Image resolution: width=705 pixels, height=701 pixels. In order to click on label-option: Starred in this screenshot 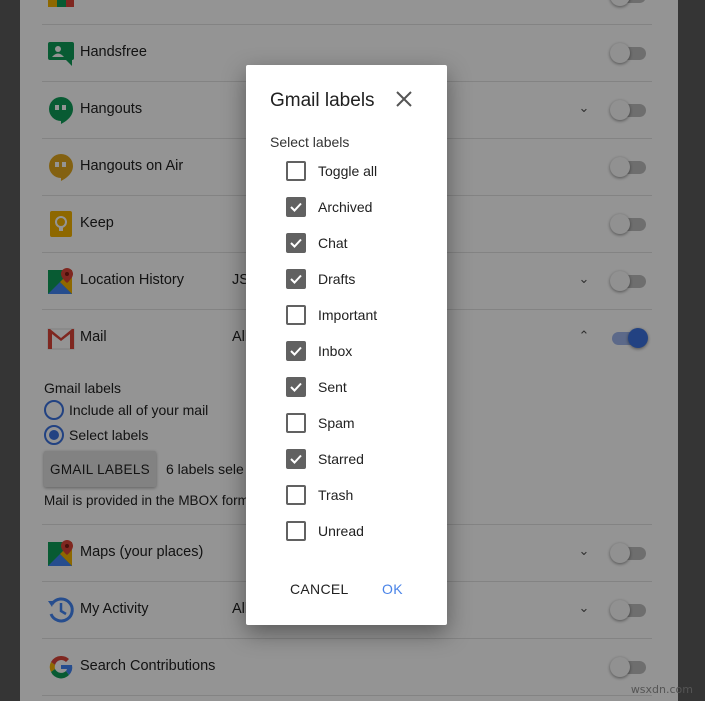, I will do `click(361, 459)`.